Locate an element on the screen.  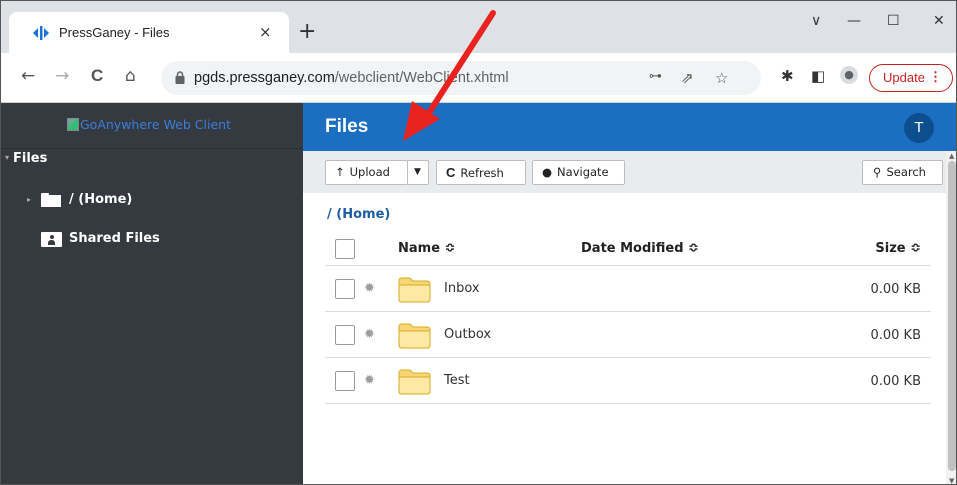
tab-close-icon: × is located at coordinates (265, 32).